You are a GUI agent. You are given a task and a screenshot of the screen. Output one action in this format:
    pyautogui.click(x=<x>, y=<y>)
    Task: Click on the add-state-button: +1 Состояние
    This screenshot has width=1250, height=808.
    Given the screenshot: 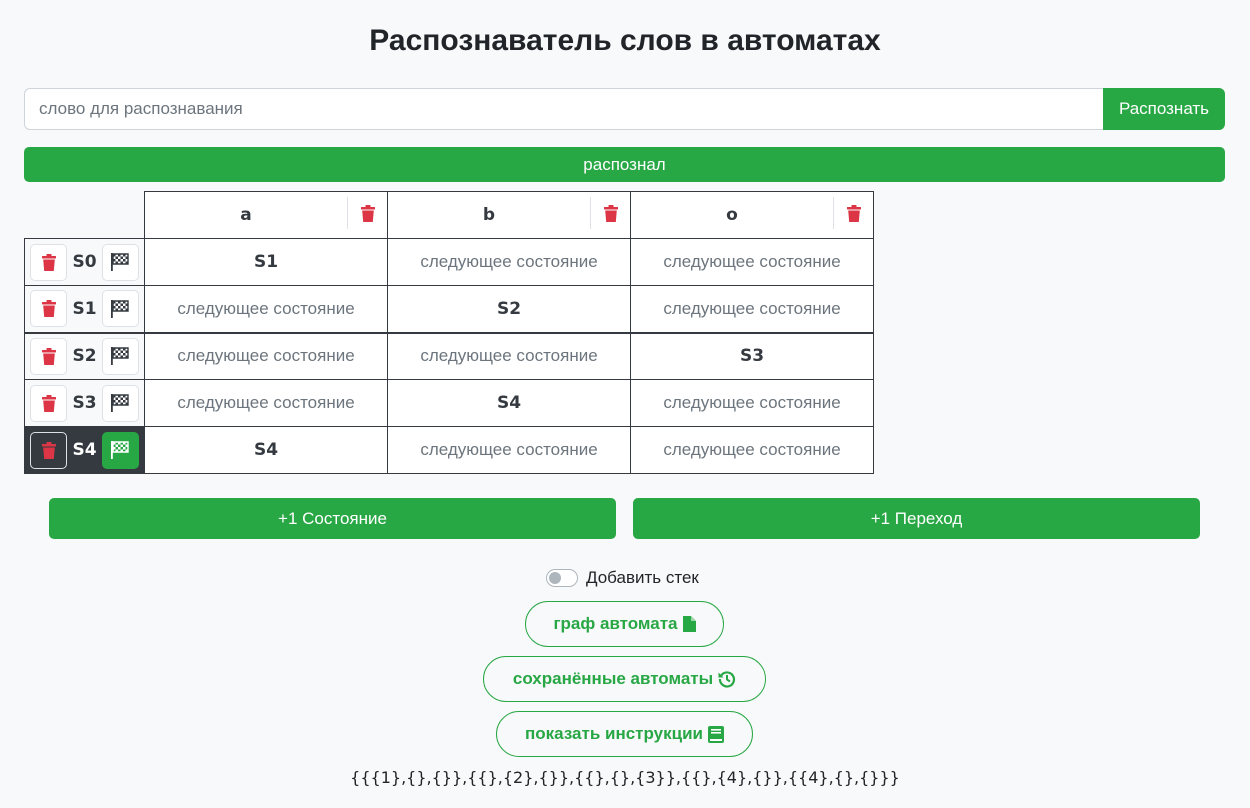 What is the action you would take?
    pyautogui.click(x=332, y=518)
    